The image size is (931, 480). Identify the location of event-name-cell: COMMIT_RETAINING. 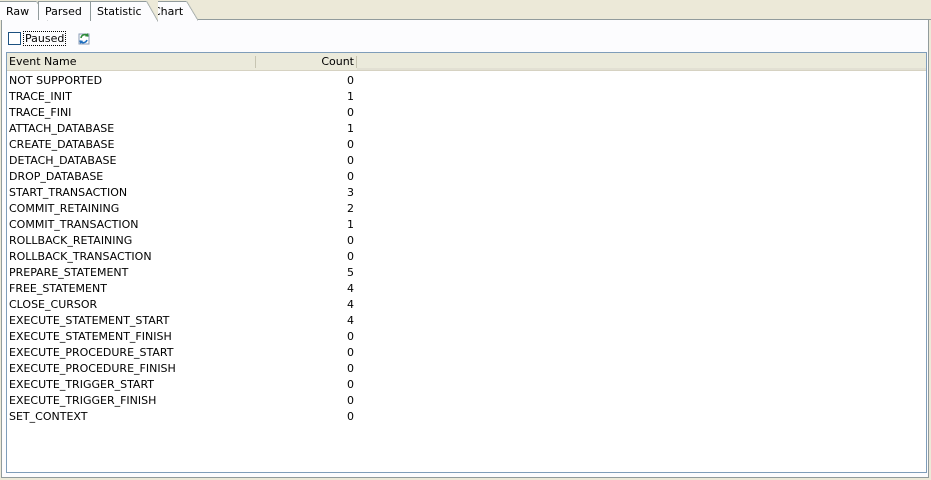
(64, 208).